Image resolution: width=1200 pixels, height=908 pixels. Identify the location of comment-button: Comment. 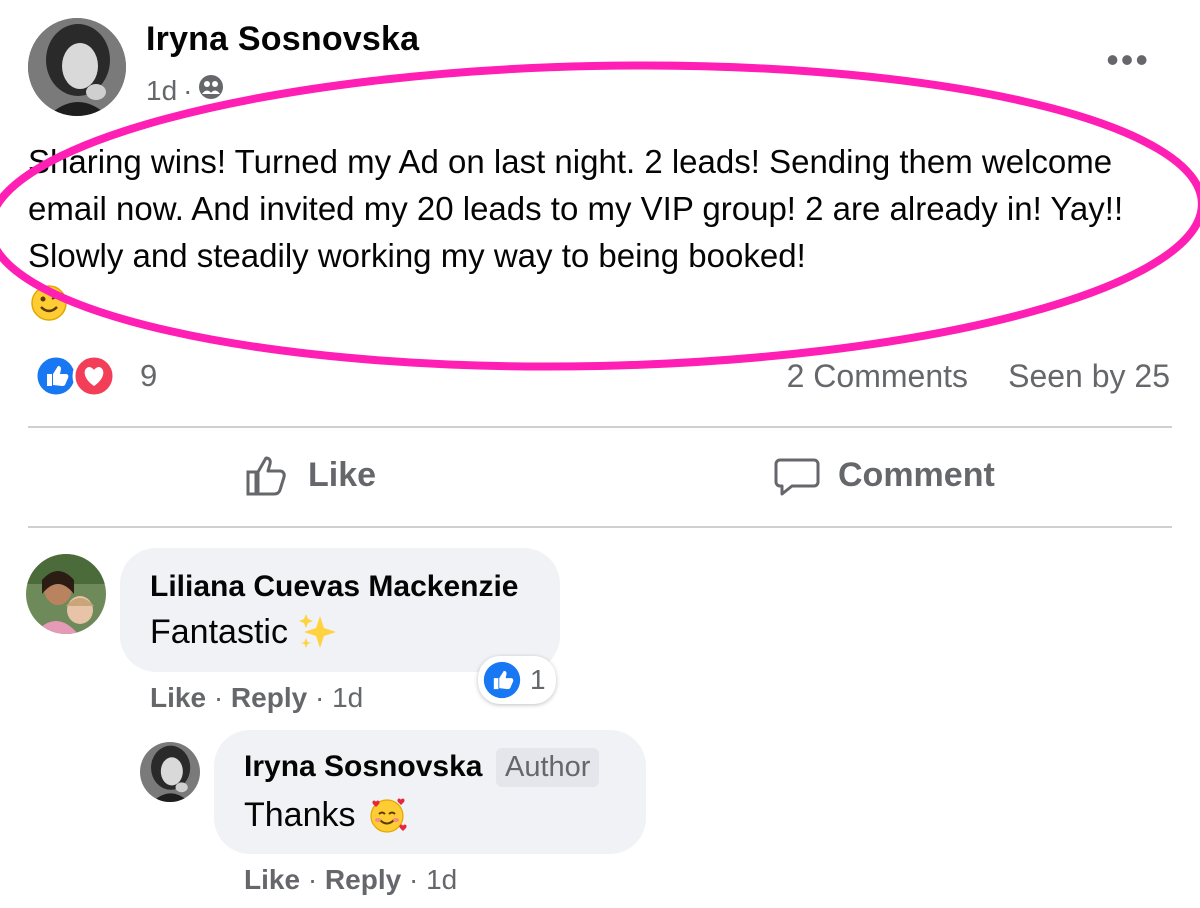
(884, 475).